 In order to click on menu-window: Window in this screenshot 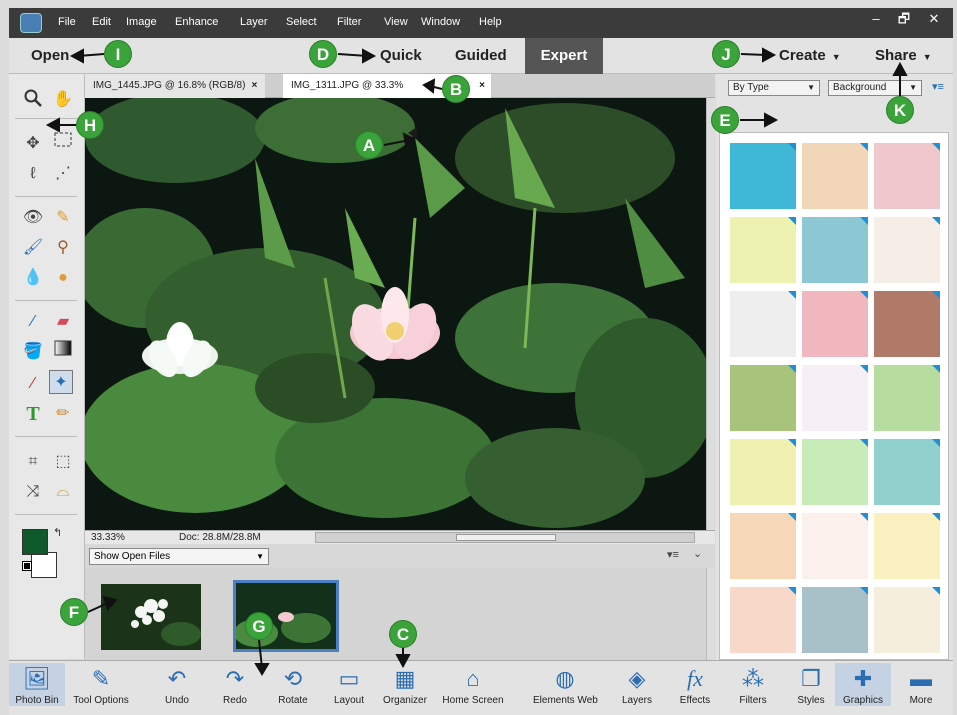, I will do `click(440, 22)`.